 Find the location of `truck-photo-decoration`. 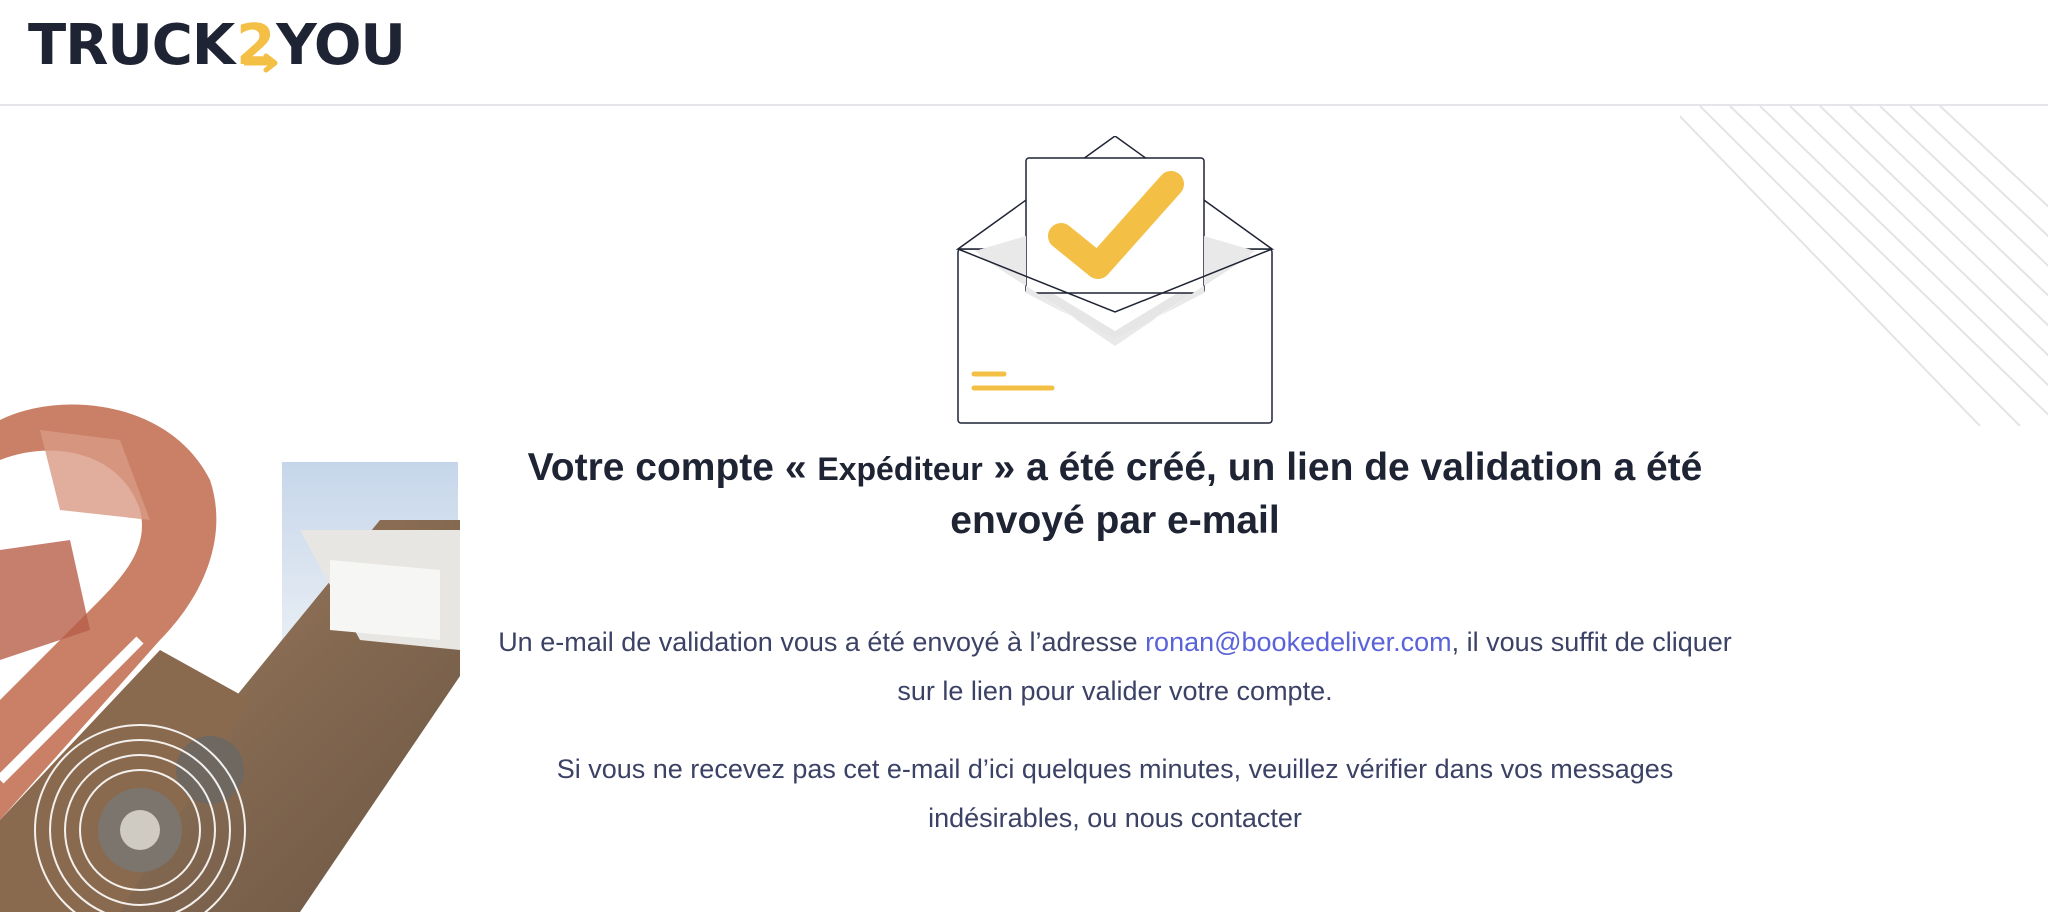

truck-photo-decoration is located at coordinates (230, 658).